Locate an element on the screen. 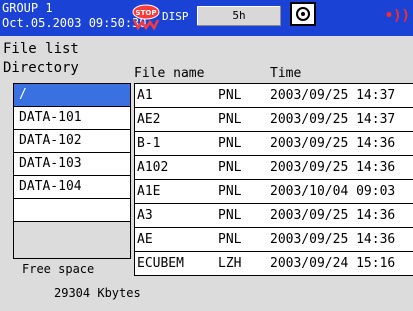 The height and width of the screenshot is (311, 413). table-row: B-1 PNL 2003/09/25 14:36 is located at coordinates (274, 144).